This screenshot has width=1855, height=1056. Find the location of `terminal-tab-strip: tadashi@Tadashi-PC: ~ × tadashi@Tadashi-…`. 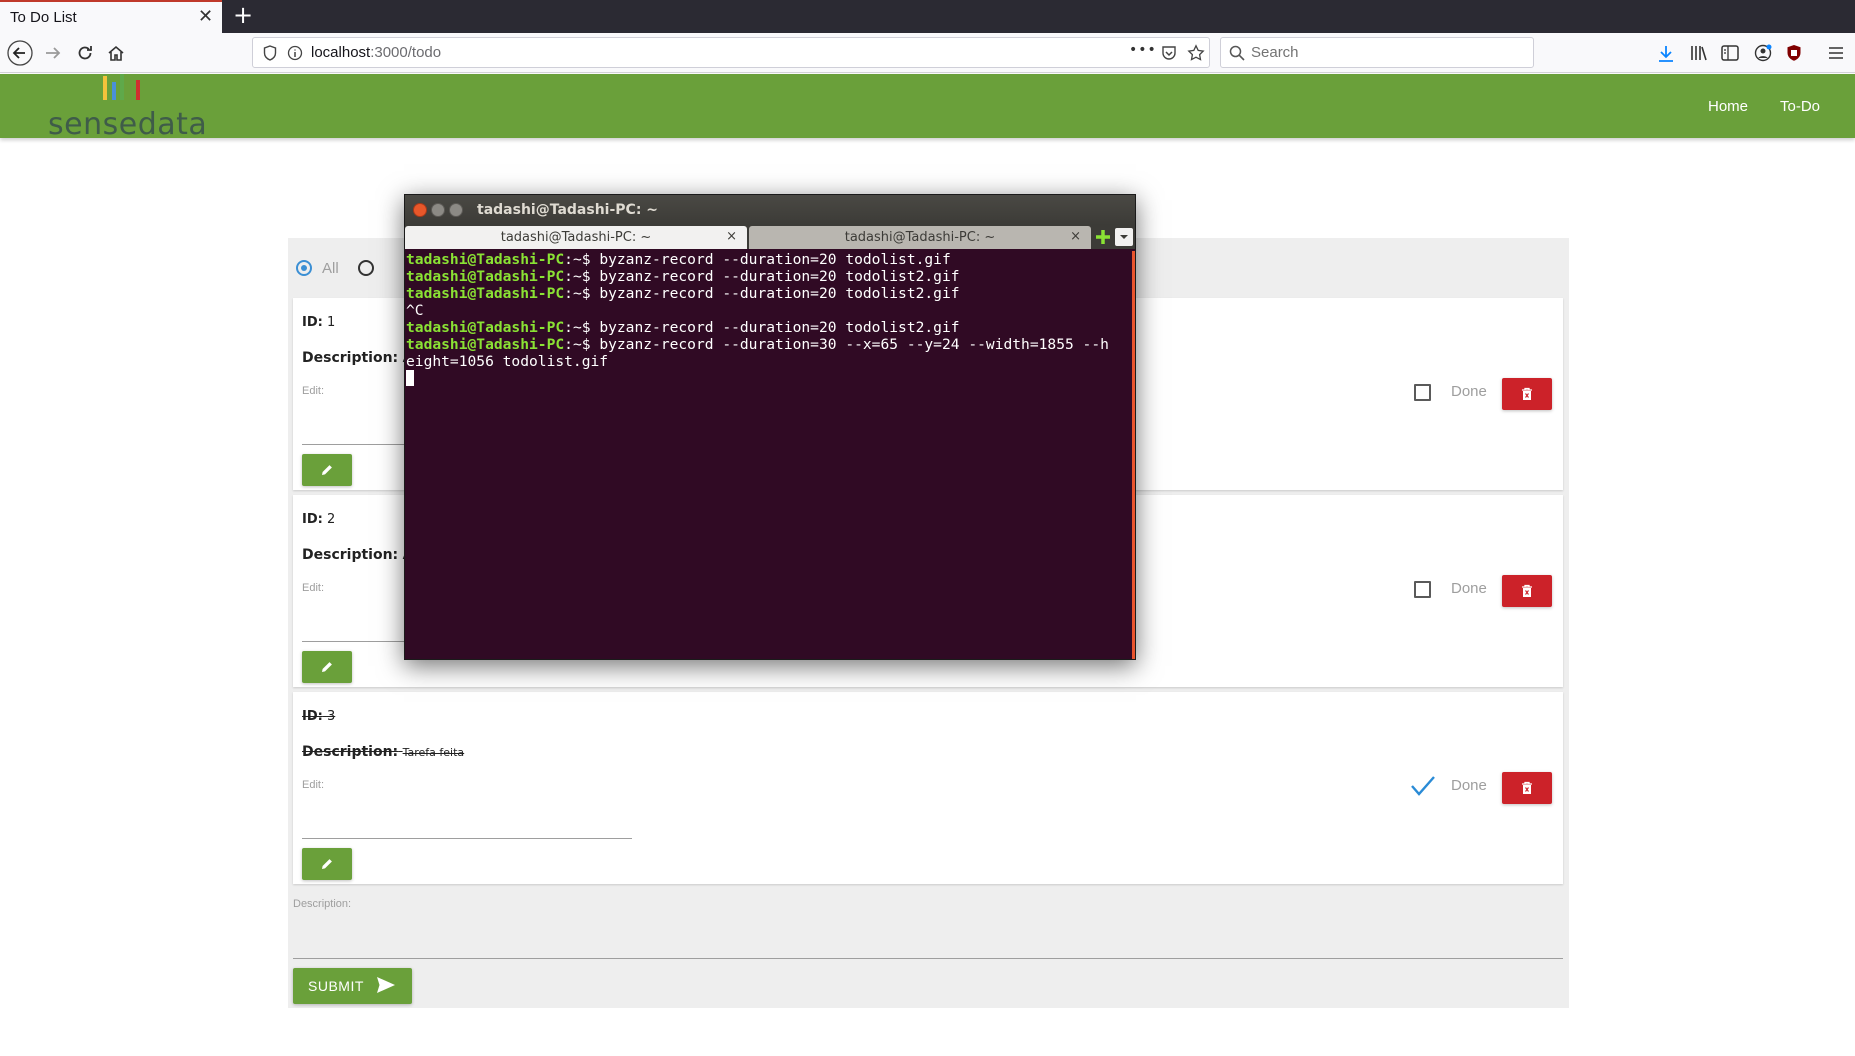

terminal-tab-strip: tadashi@Tadashi-PC: ~ × tadashi@Tadashi-… is located at coordinates (770, 237).